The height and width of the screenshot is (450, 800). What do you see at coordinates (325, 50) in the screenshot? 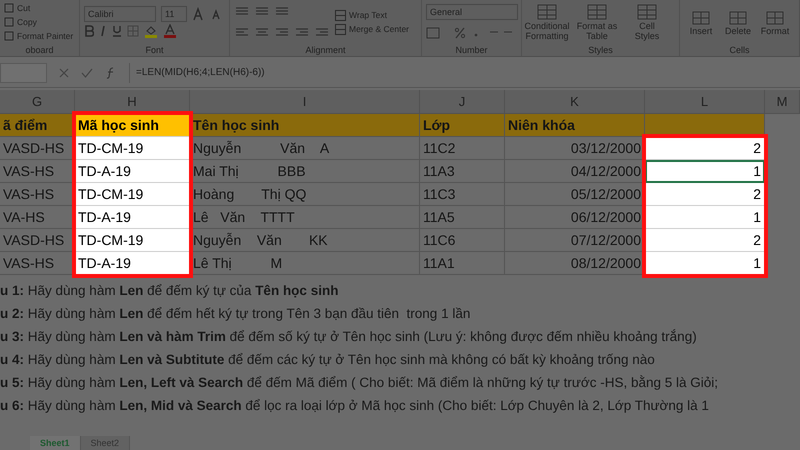
I see `group-label: Alignment` at bounding box center [325, 50].